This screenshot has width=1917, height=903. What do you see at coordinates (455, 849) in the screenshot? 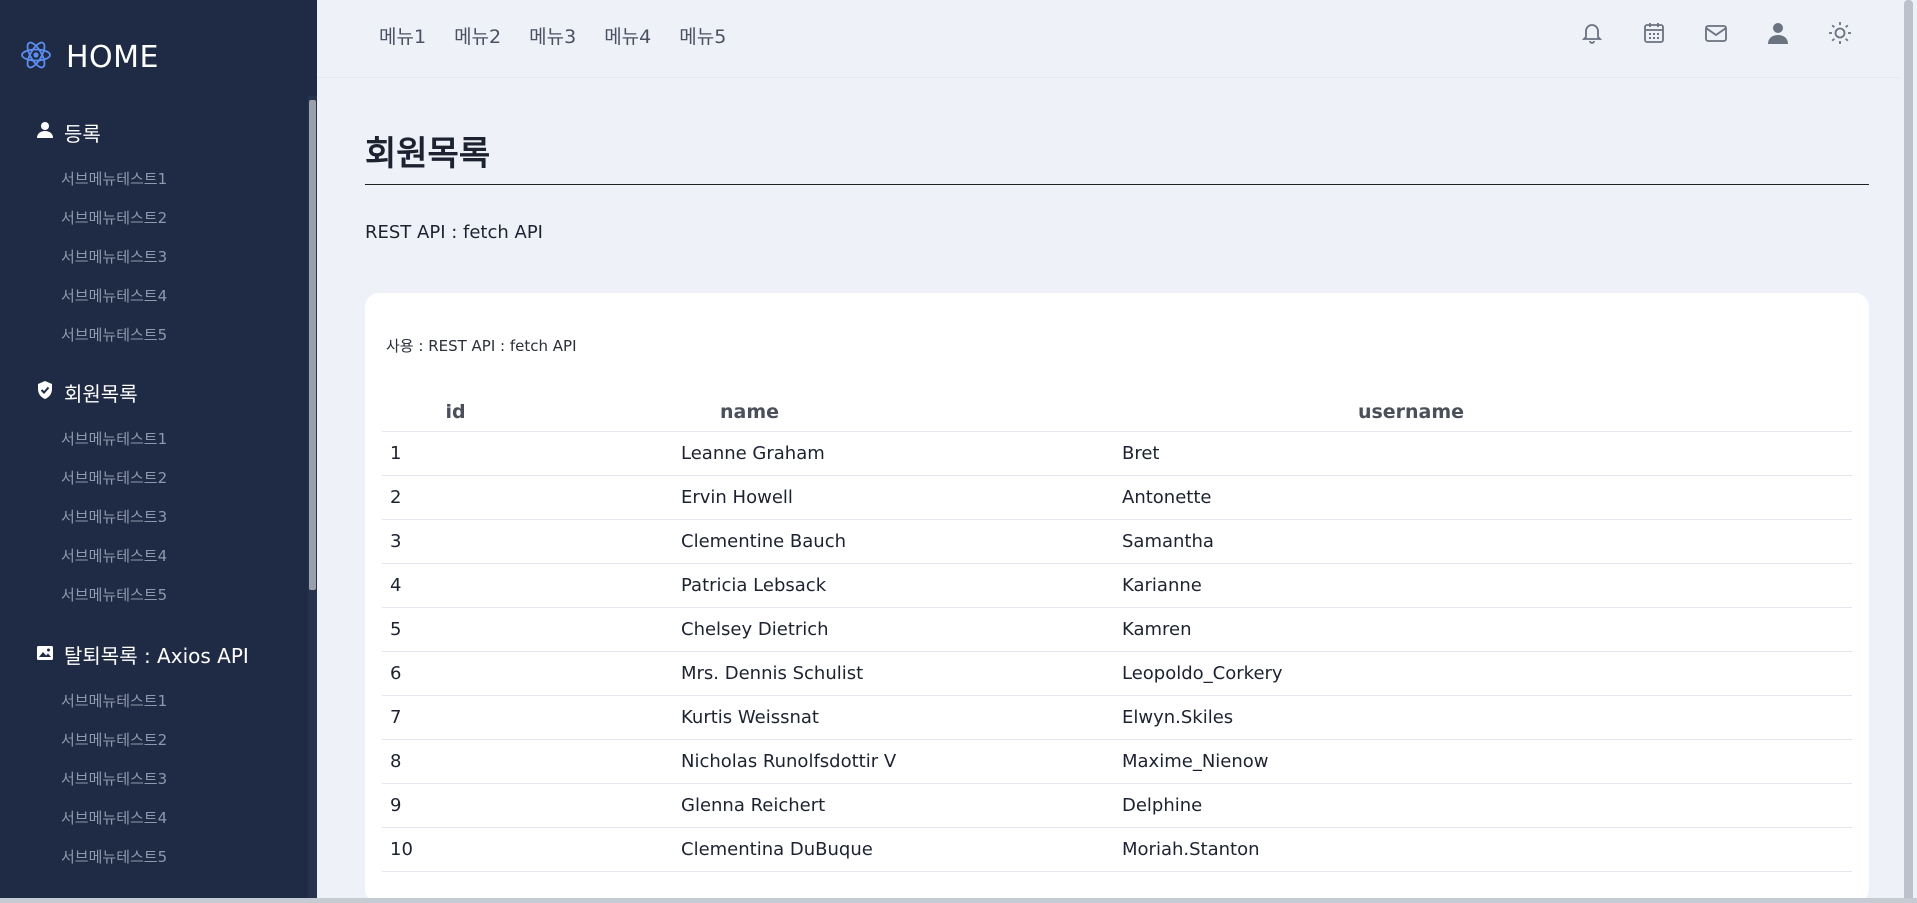
I see `cell-id: 10` at bounding box center [455, 849].